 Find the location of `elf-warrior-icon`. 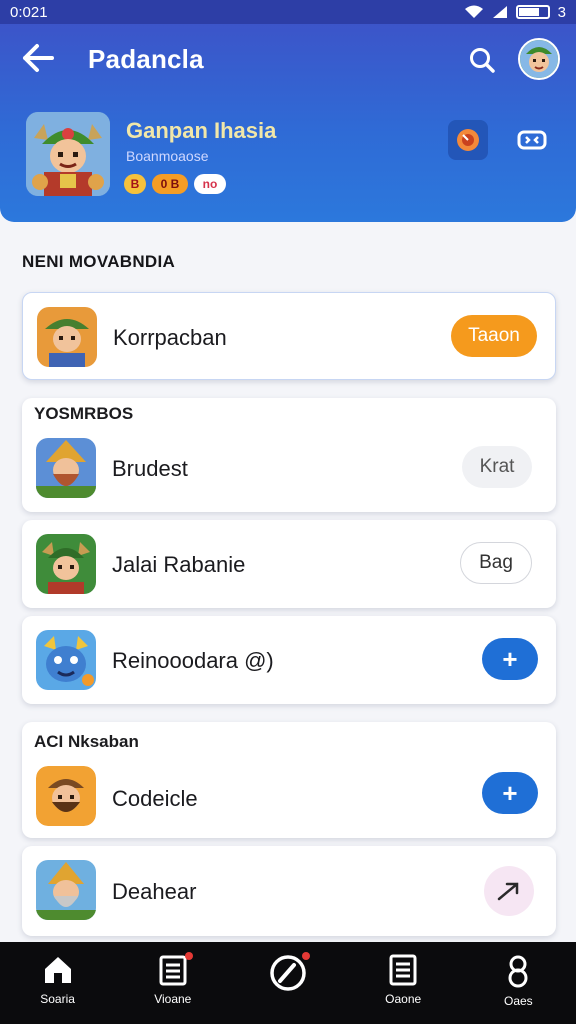

elf-warrior-icon is located at coordinates (66, 564).